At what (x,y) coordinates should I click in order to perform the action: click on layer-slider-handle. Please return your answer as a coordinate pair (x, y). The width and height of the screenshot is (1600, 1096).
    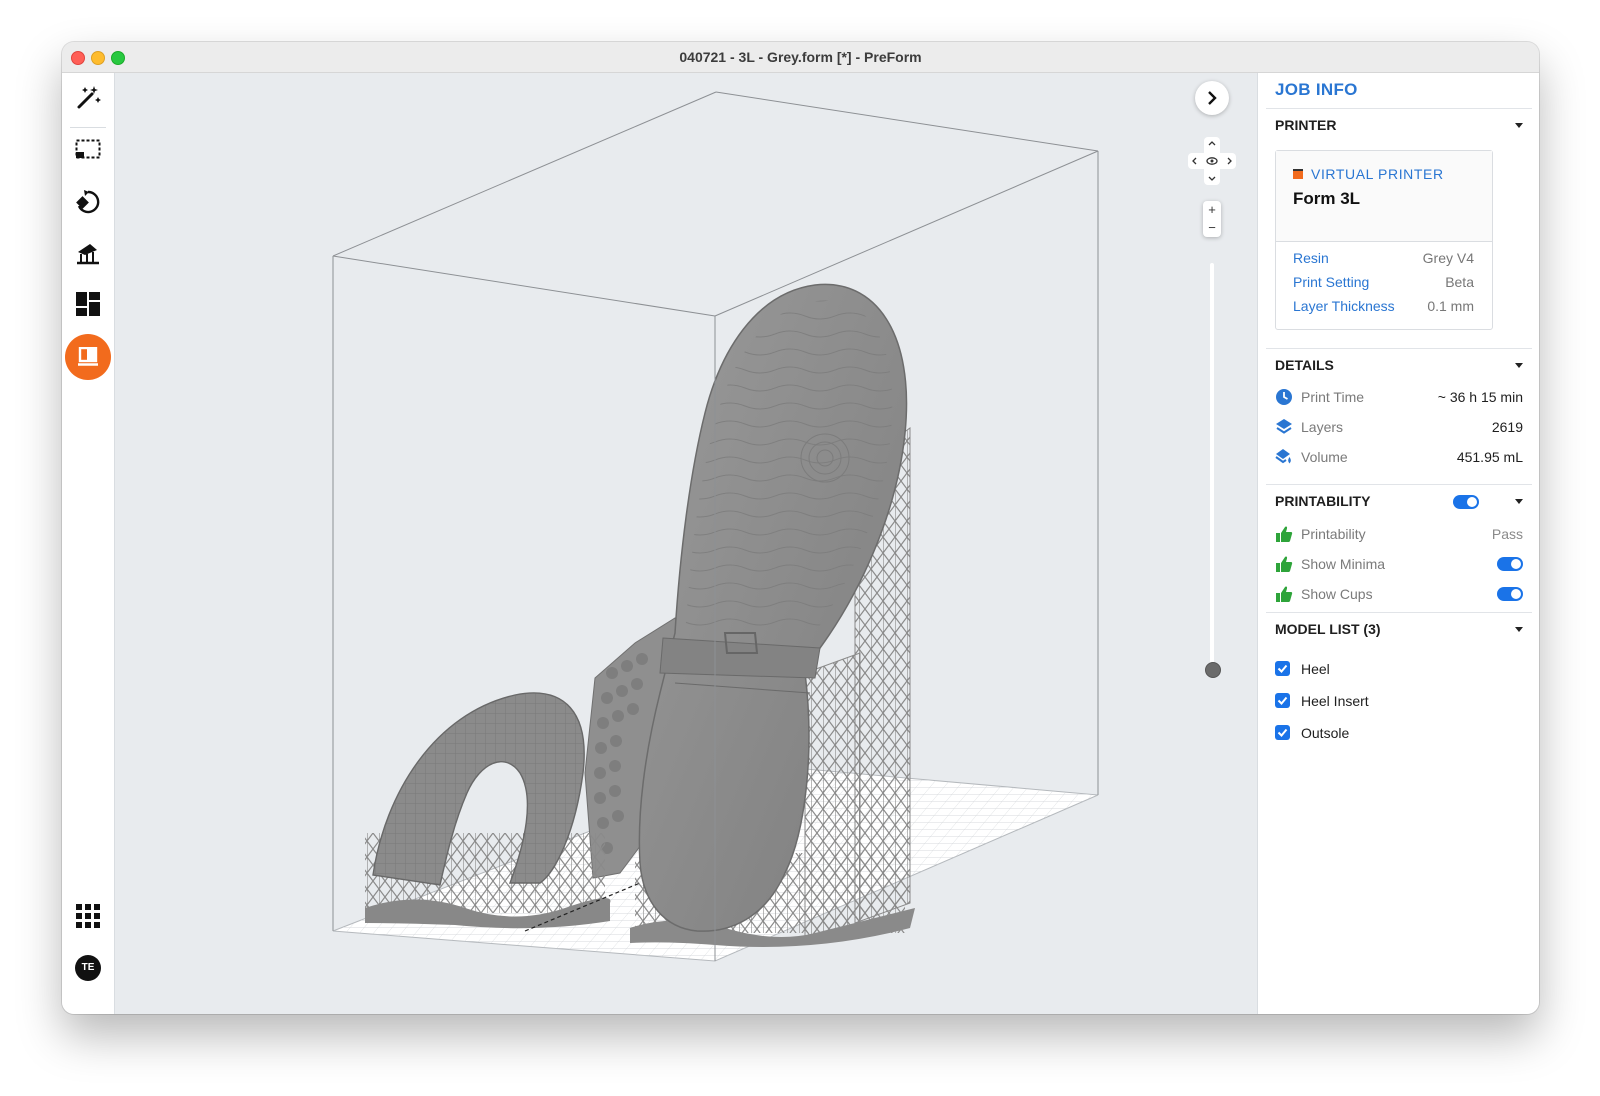
    Looking at the image, I should click on (1213, 670).